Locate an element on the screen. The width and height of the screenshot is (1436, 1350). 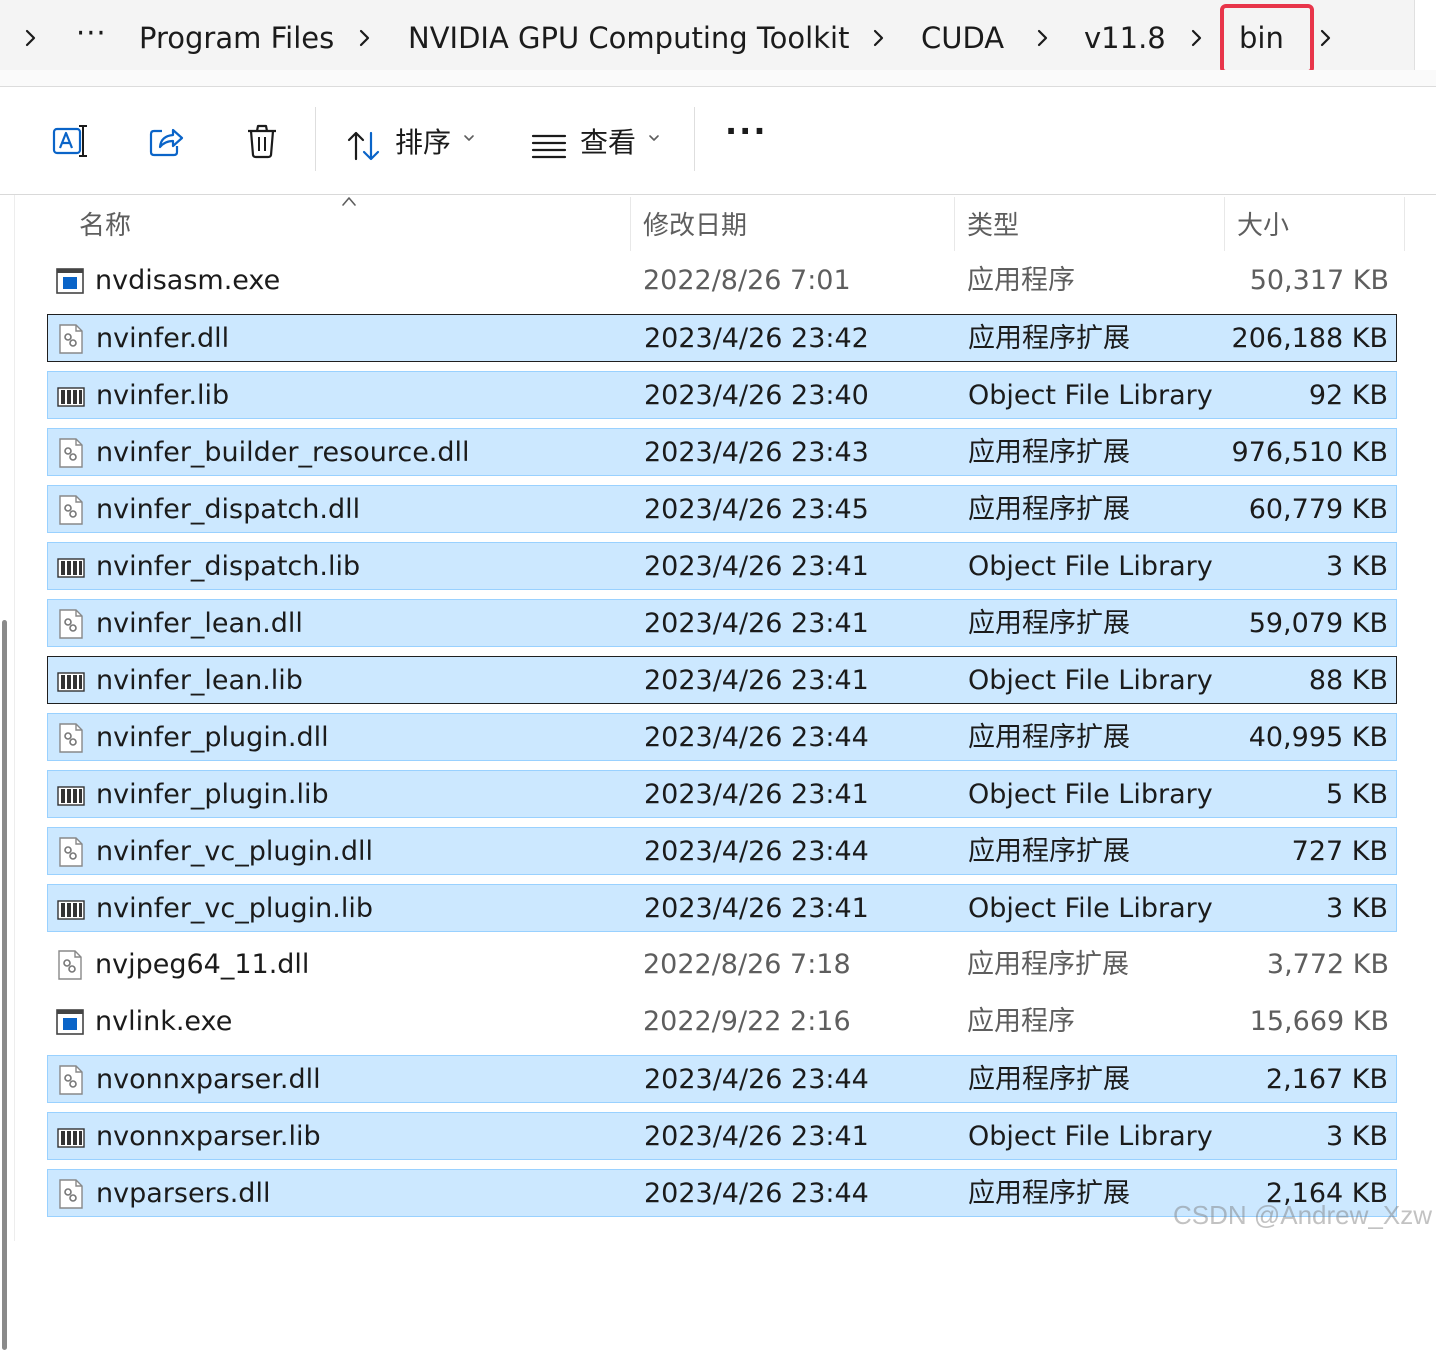
file-name: nvjpeg64_11.dll is located at coordinates (202, 964).